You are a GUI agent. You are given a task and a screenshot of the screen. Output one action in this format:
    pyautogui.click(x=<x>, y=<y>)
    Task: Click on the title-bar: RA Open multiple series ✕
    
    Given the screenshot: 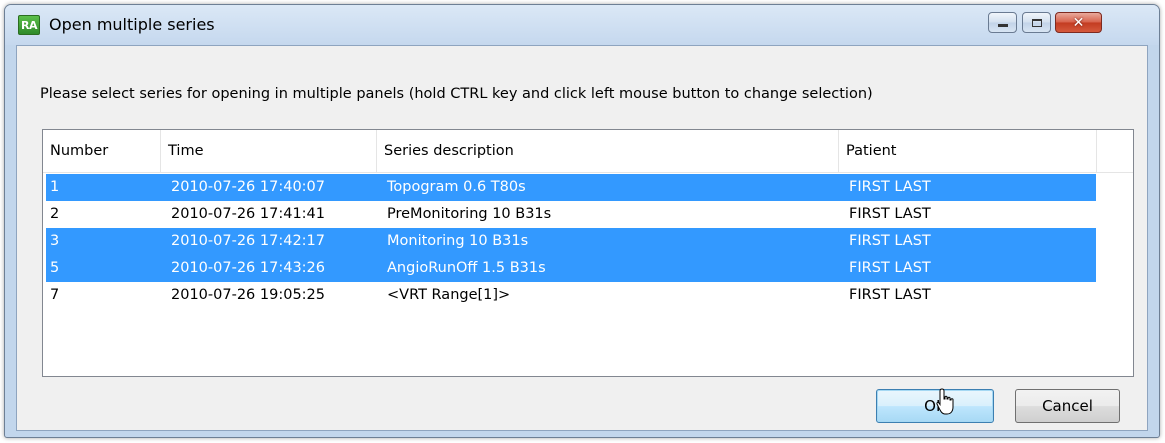 What is the action you would take?
    pyautogui.click(x=582, y=25)
    